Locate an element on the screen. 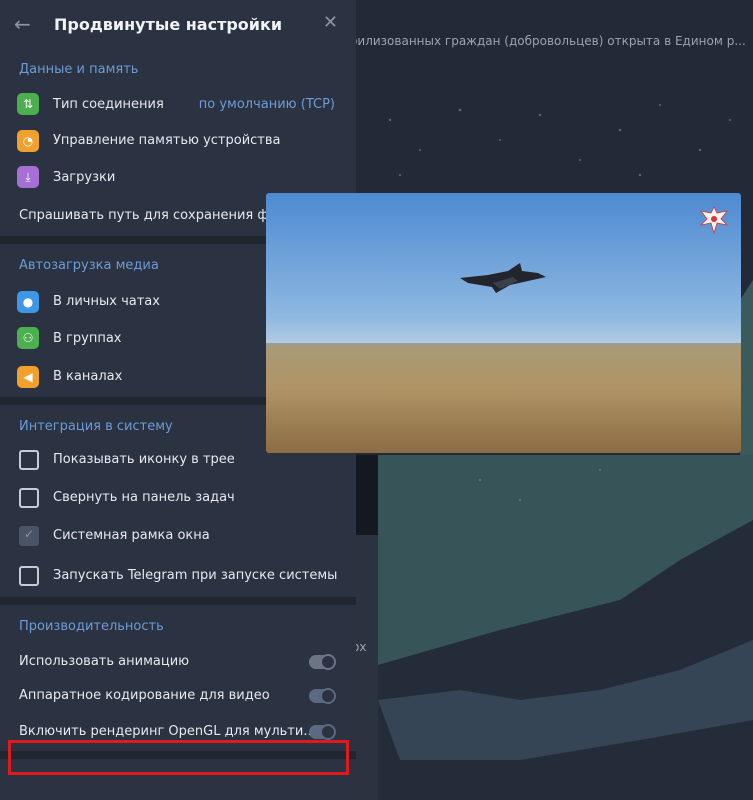  system-frame-row: Системная рамка окна is located at coordinates (178, 536).